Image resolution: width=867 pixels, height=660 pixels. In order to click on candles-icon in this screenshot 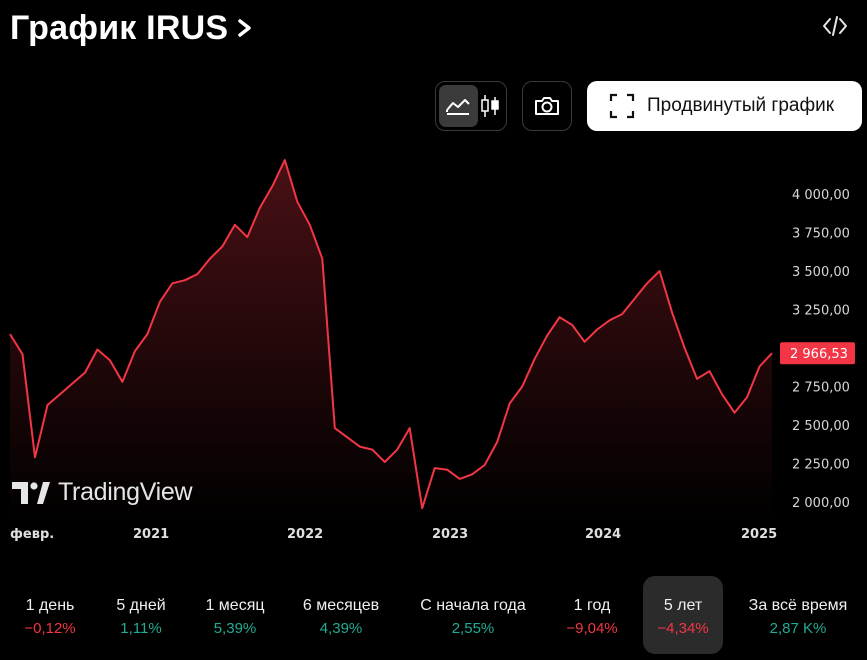, I will do `click(490, 106)`.